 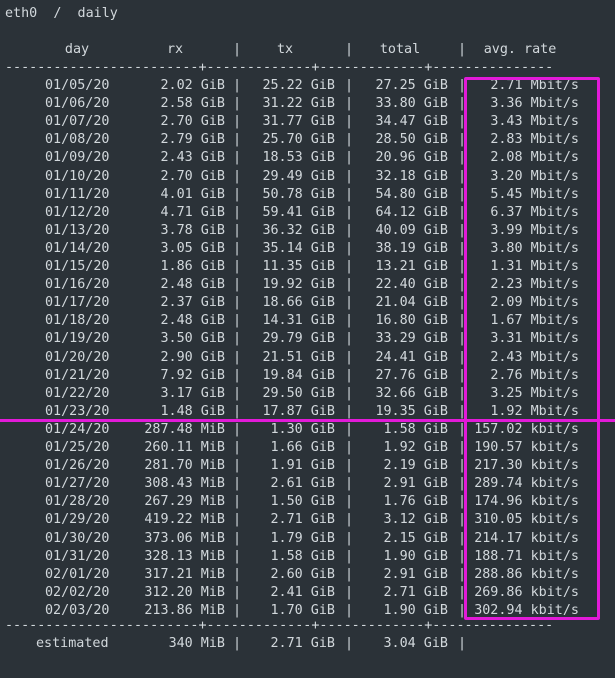 What do you see at coordinates (77, 266) in the screenshot?
I see `cell-day: 01/15/20` at bounding box center [77, 266].